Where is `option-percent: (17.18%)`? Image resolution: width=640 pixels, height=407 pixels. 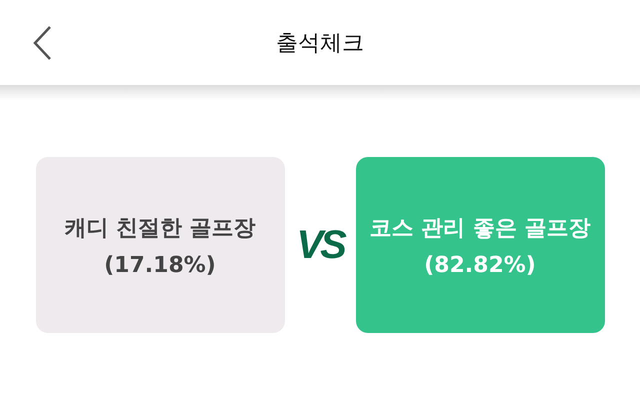
option-percent: (17.18%) is located at coordinates (160, 265).